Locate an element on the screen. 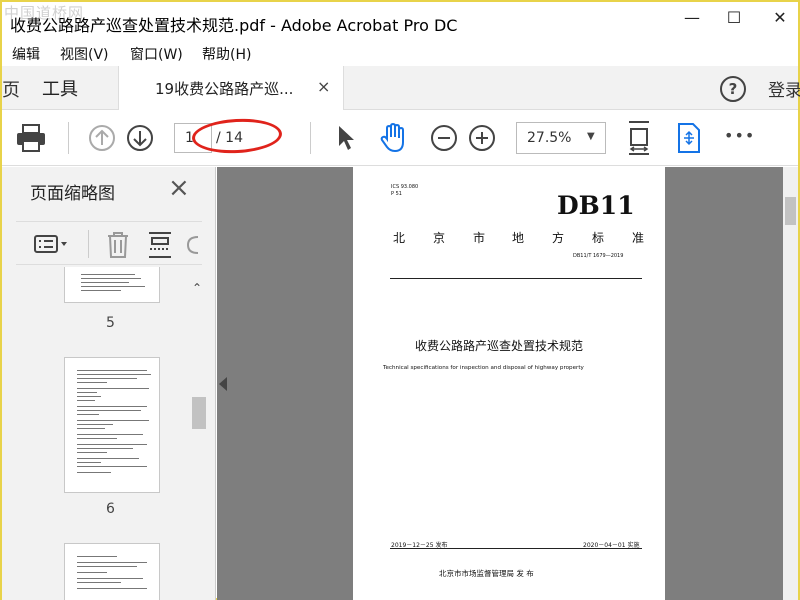 This screenshot has height=600, width=800. pane-title: 页面缩略图 is located at coordinates (72, 194).